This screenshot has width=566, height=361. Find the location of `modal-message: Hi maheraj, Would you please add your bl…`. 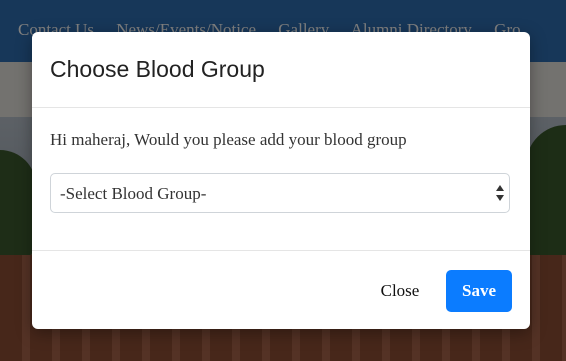

modal-message: Hi maheraj, Would you please add your bl… is located at coordinates (228, 139).